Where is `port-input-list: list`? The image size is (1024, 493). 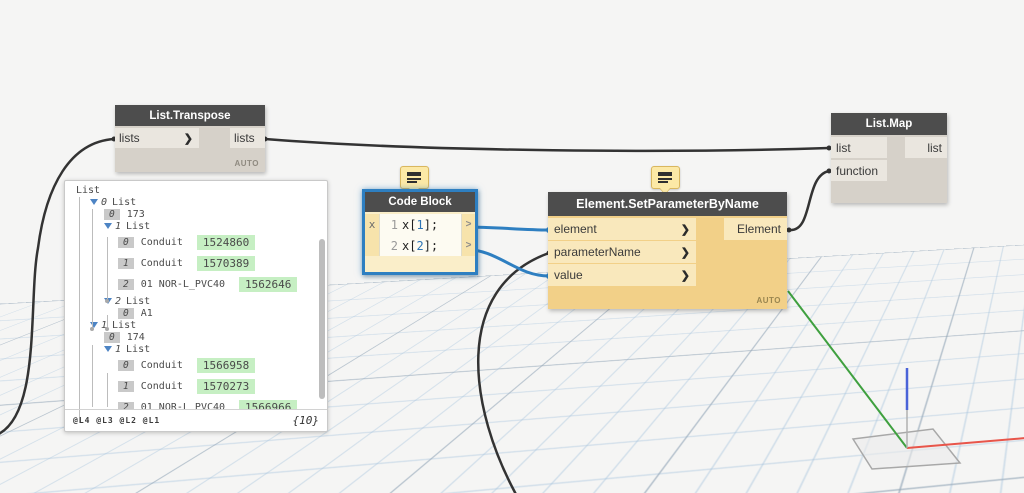
port-input-list: list is located at coordinates (859, 147).